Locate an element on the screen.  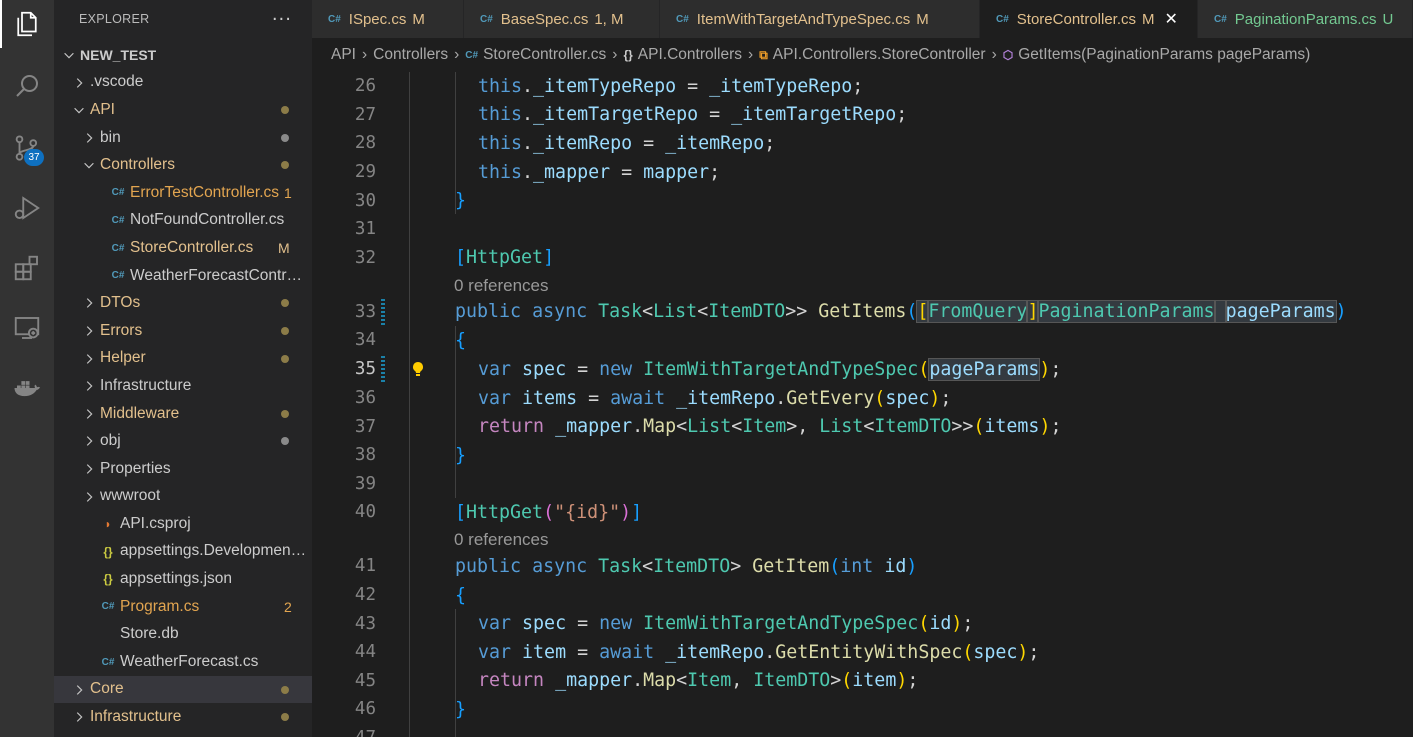
code-token: var is located at coordinates (495, 624).